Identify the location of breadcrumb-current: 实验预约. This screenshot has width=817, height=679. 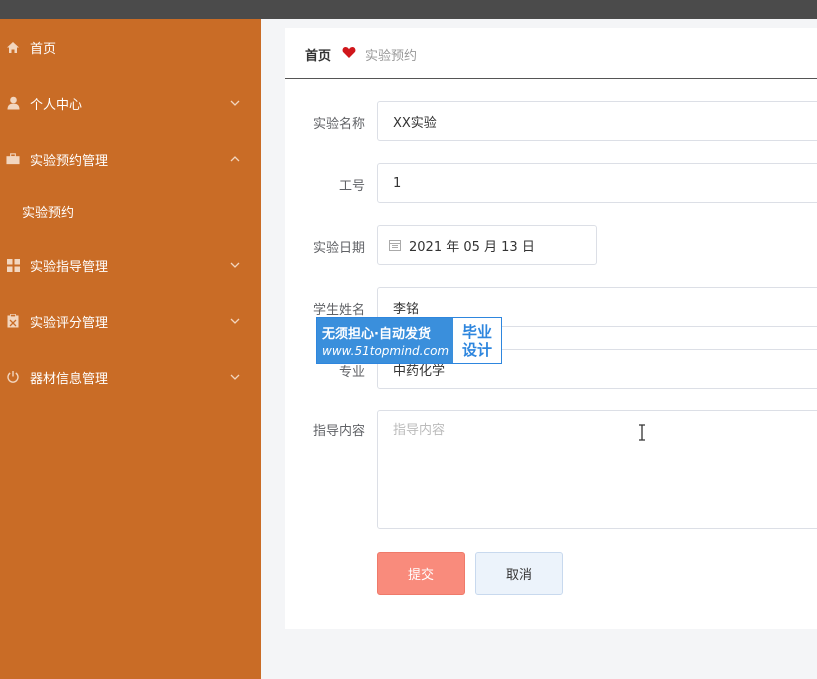
(391, 56).